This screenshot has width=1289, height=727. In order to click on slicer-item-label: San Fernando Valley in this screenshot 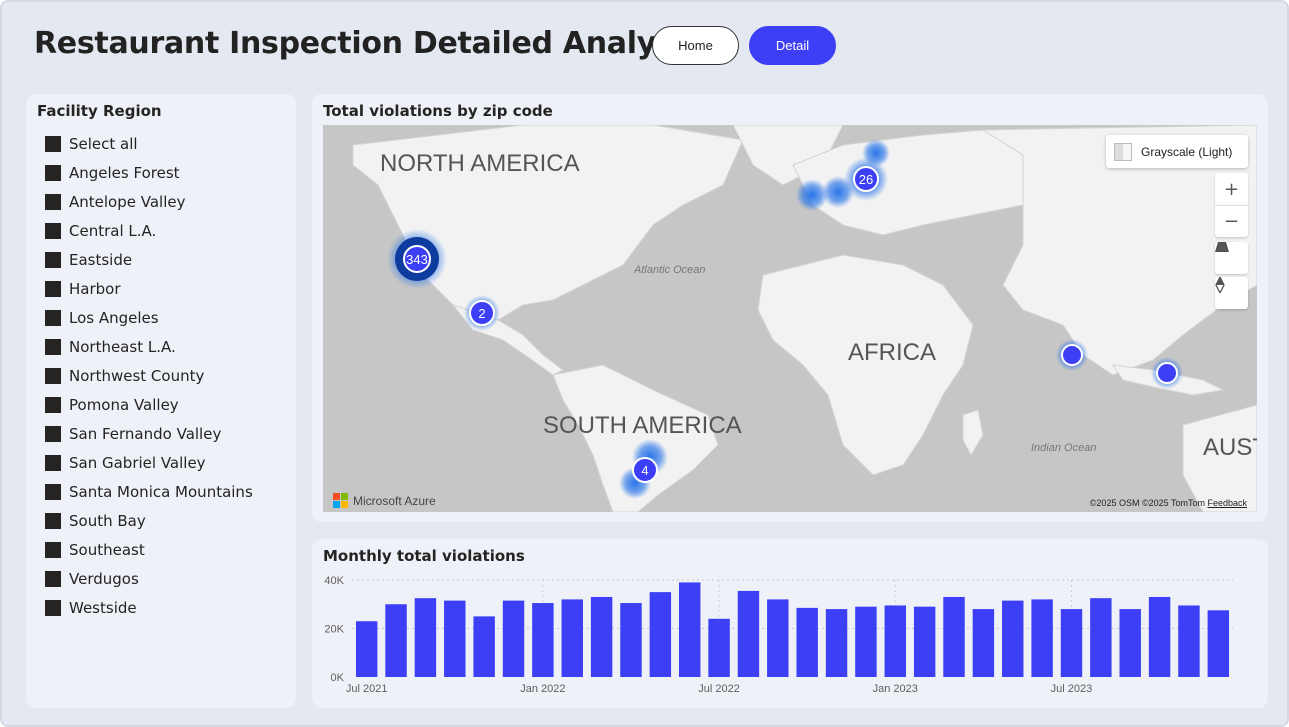, I will do `click(145, 433)`.